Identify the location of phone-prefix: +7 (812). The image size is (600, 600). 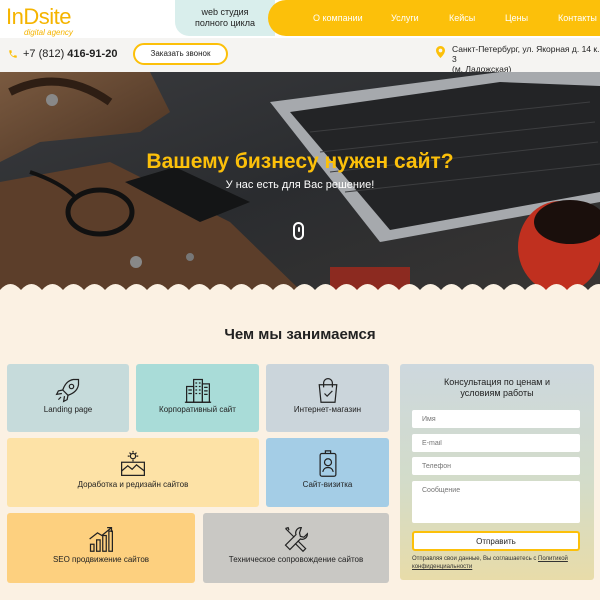
(44, 54).